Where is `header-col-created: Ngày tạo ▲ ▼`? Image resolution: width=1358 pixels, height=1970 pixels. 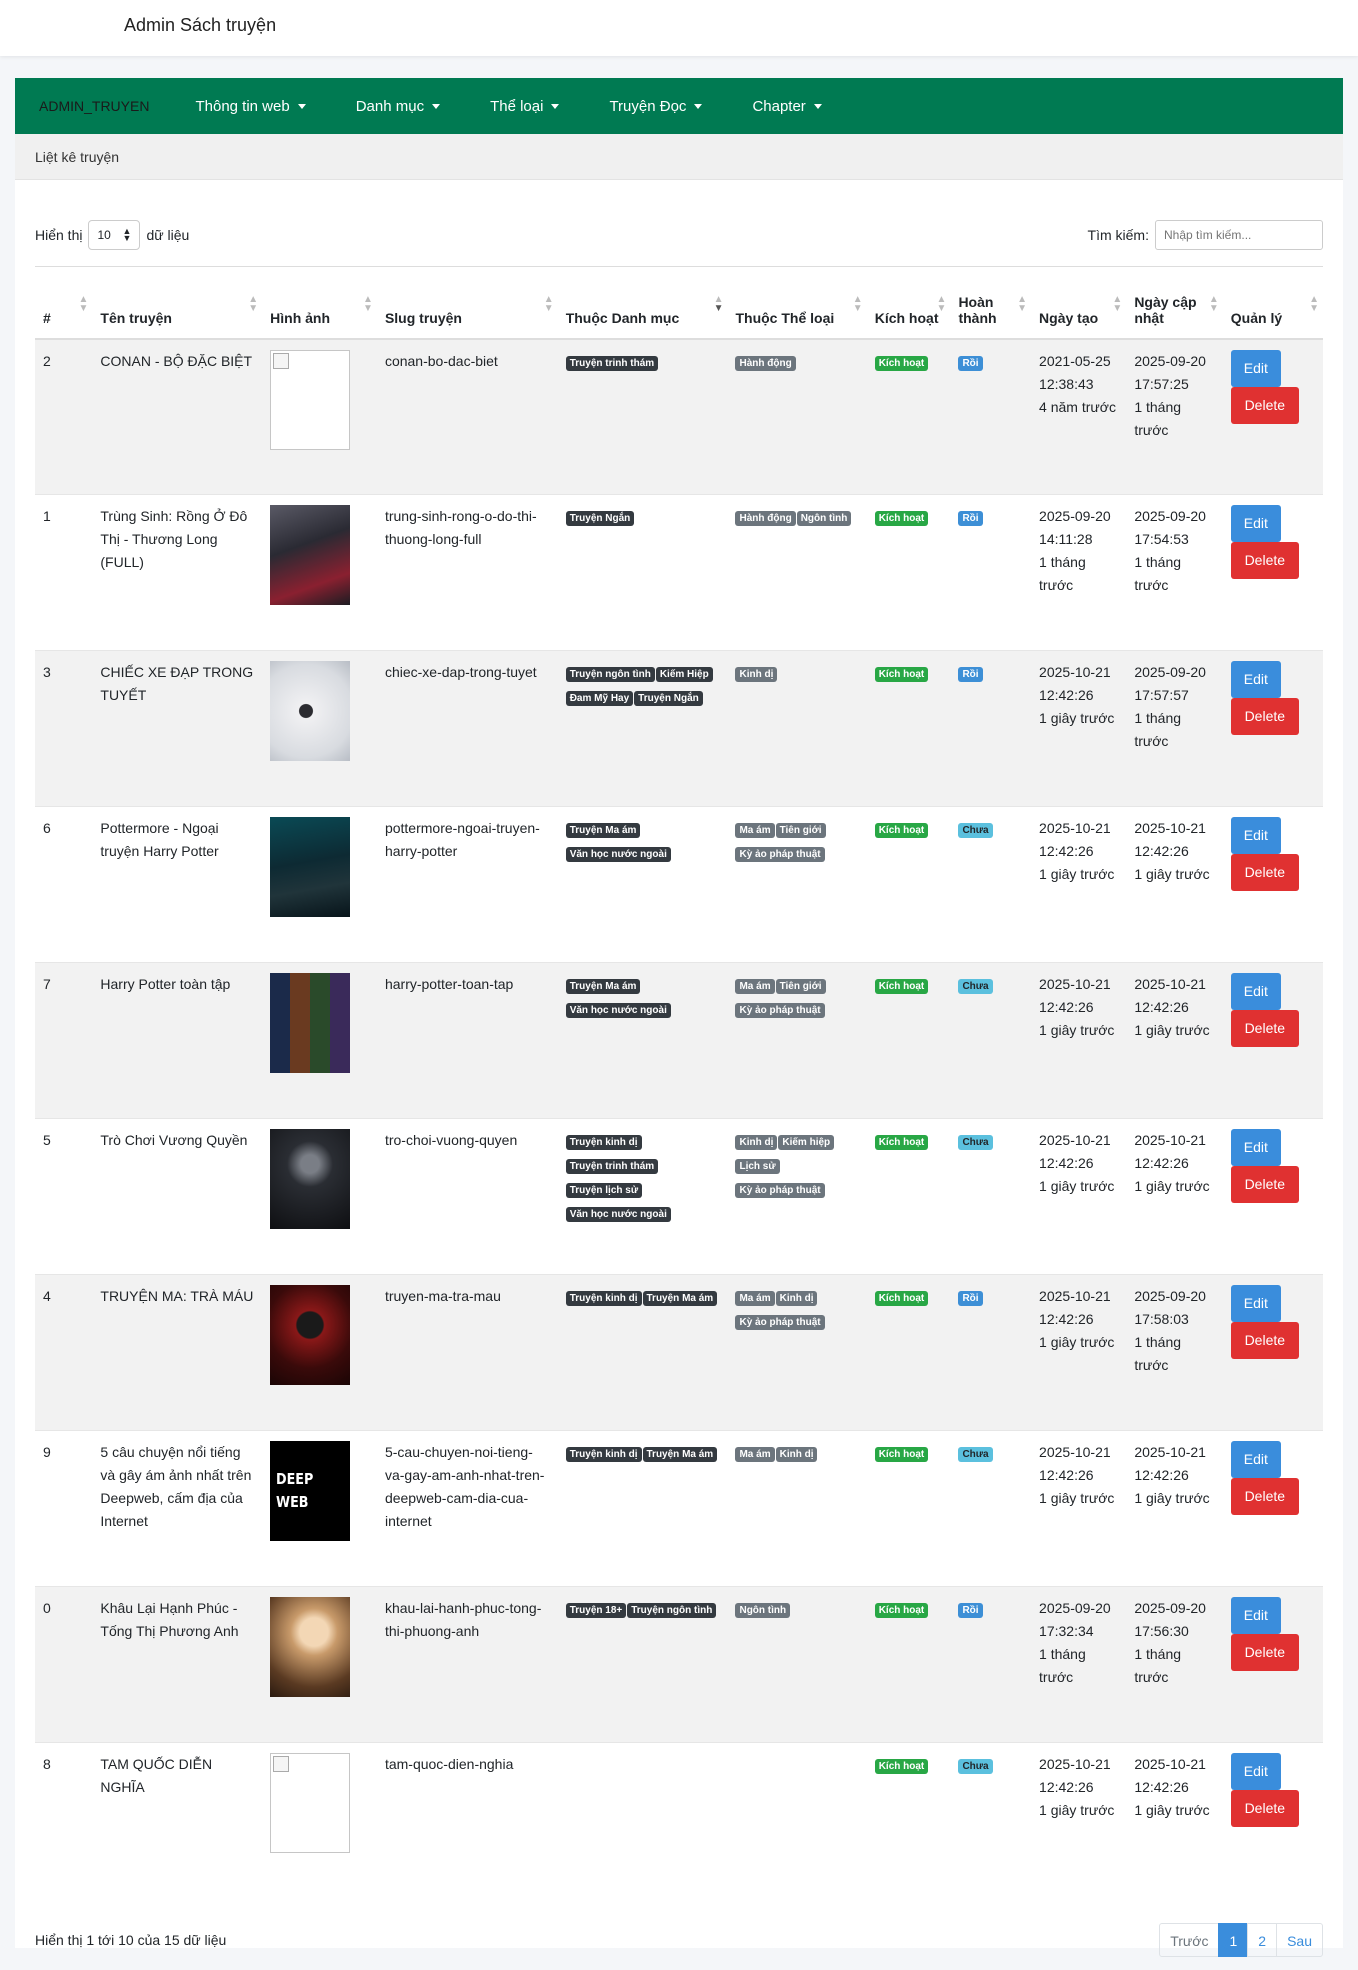
header-col-created: Ngày tạo ▲ ▼ is located at coordinates (1079, 303).